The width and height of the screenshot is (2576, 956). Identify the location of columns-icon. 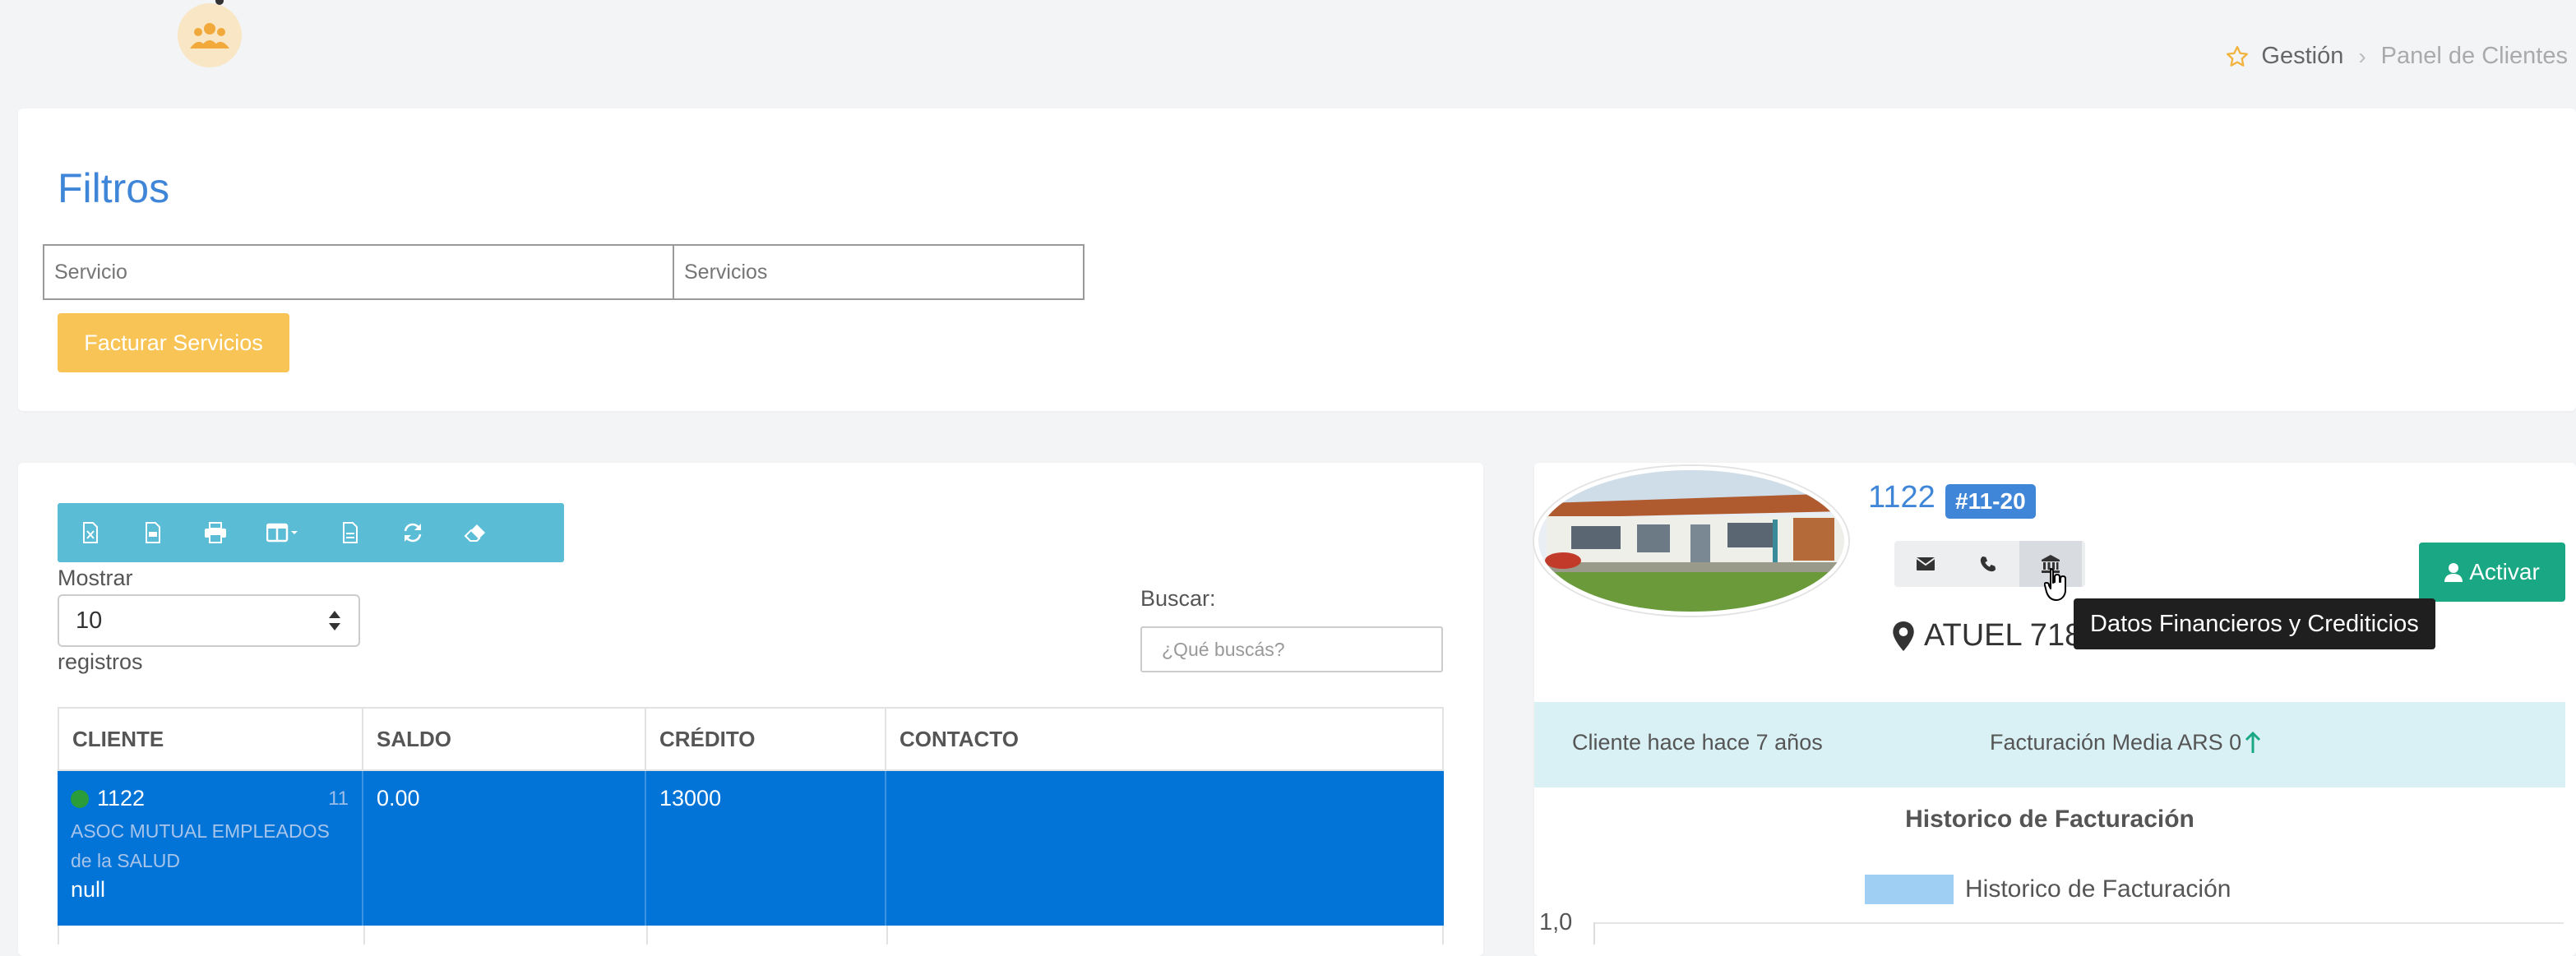
(282, 533).